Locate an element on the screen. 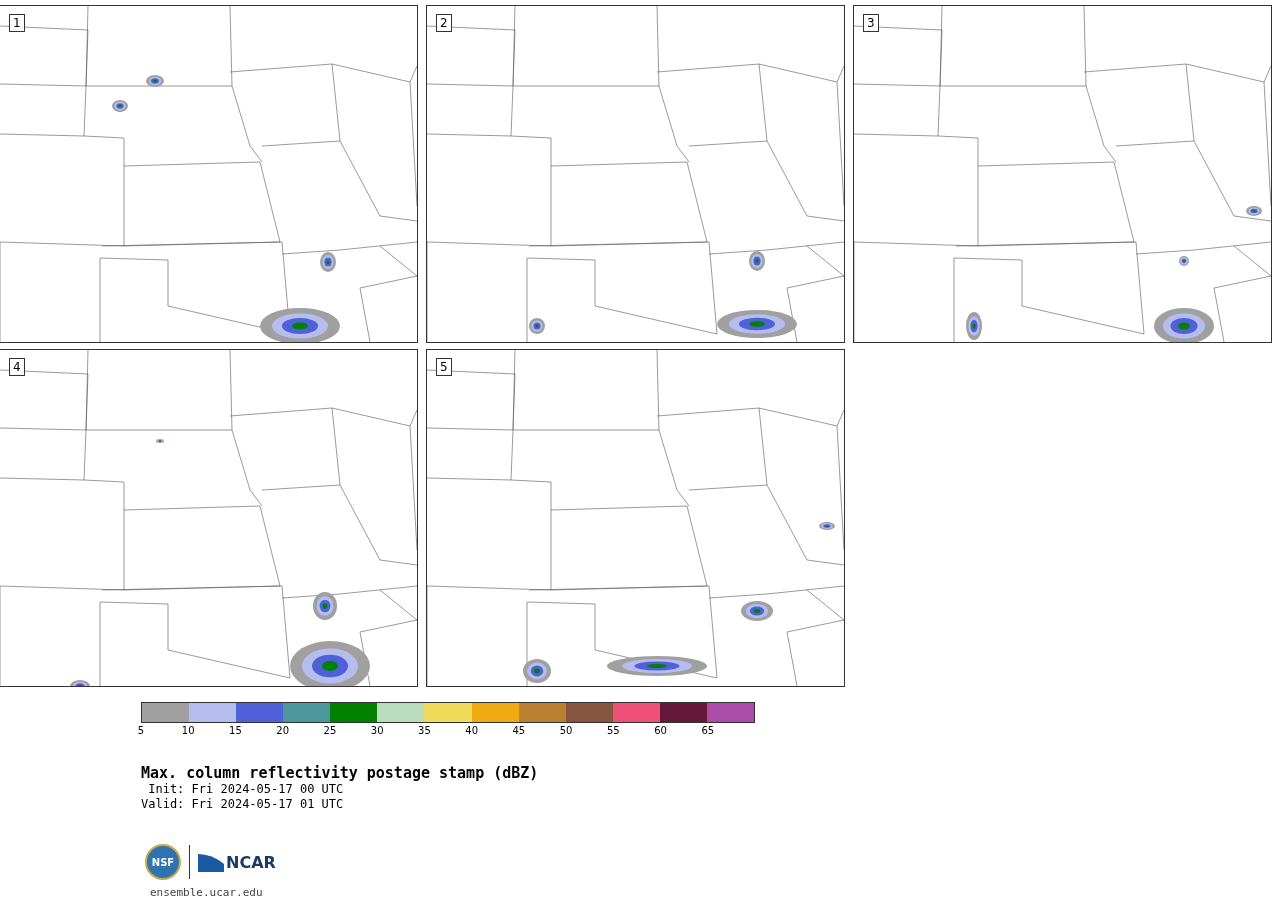 This screenshot has height=901, width=1280. scale-tick-label: 10 is located at coordinates (188, 730).